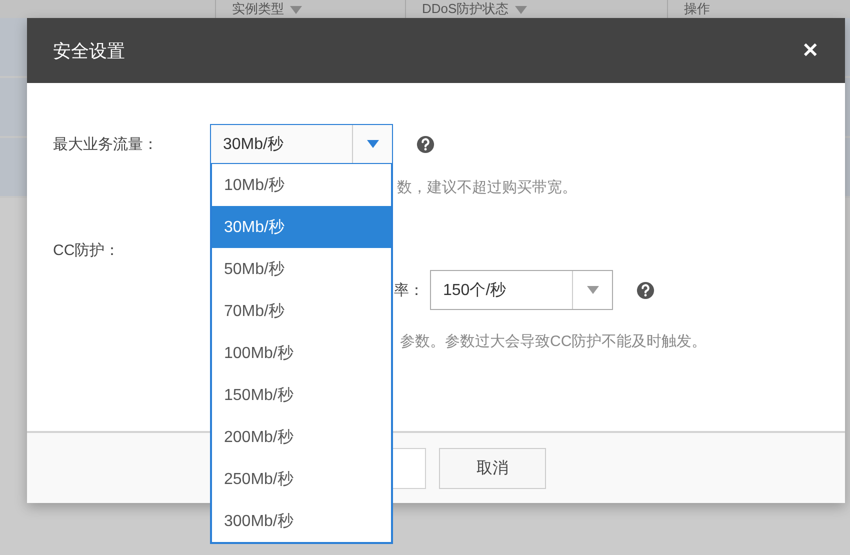 This screenshot has height=555, width=850. I want to click on hint-text: 参数。参数过大会导致CC防护不能及时触发。, so click(553, 341).